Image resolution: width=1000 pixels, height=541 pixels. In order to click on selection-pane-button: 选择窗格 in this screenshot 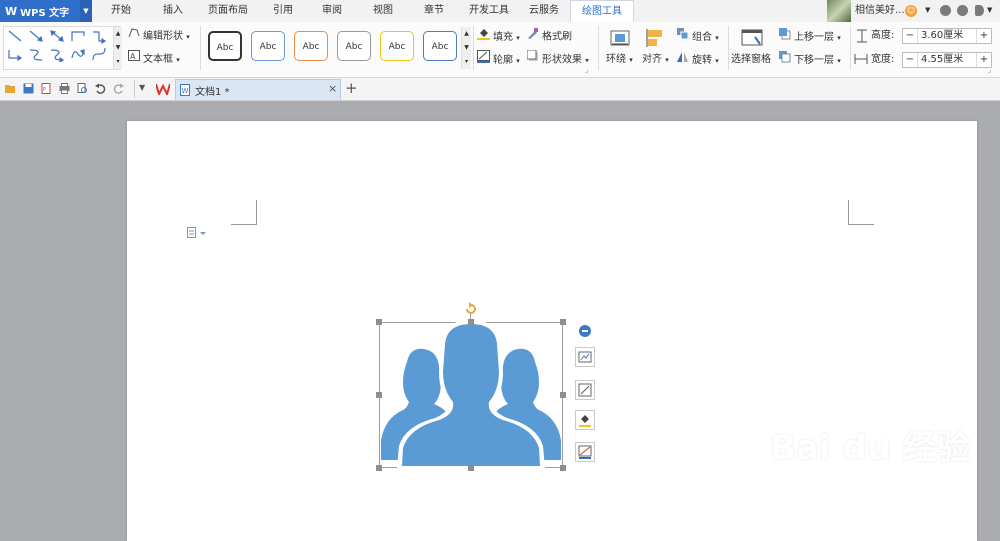, I will do `click(751, 60)`.